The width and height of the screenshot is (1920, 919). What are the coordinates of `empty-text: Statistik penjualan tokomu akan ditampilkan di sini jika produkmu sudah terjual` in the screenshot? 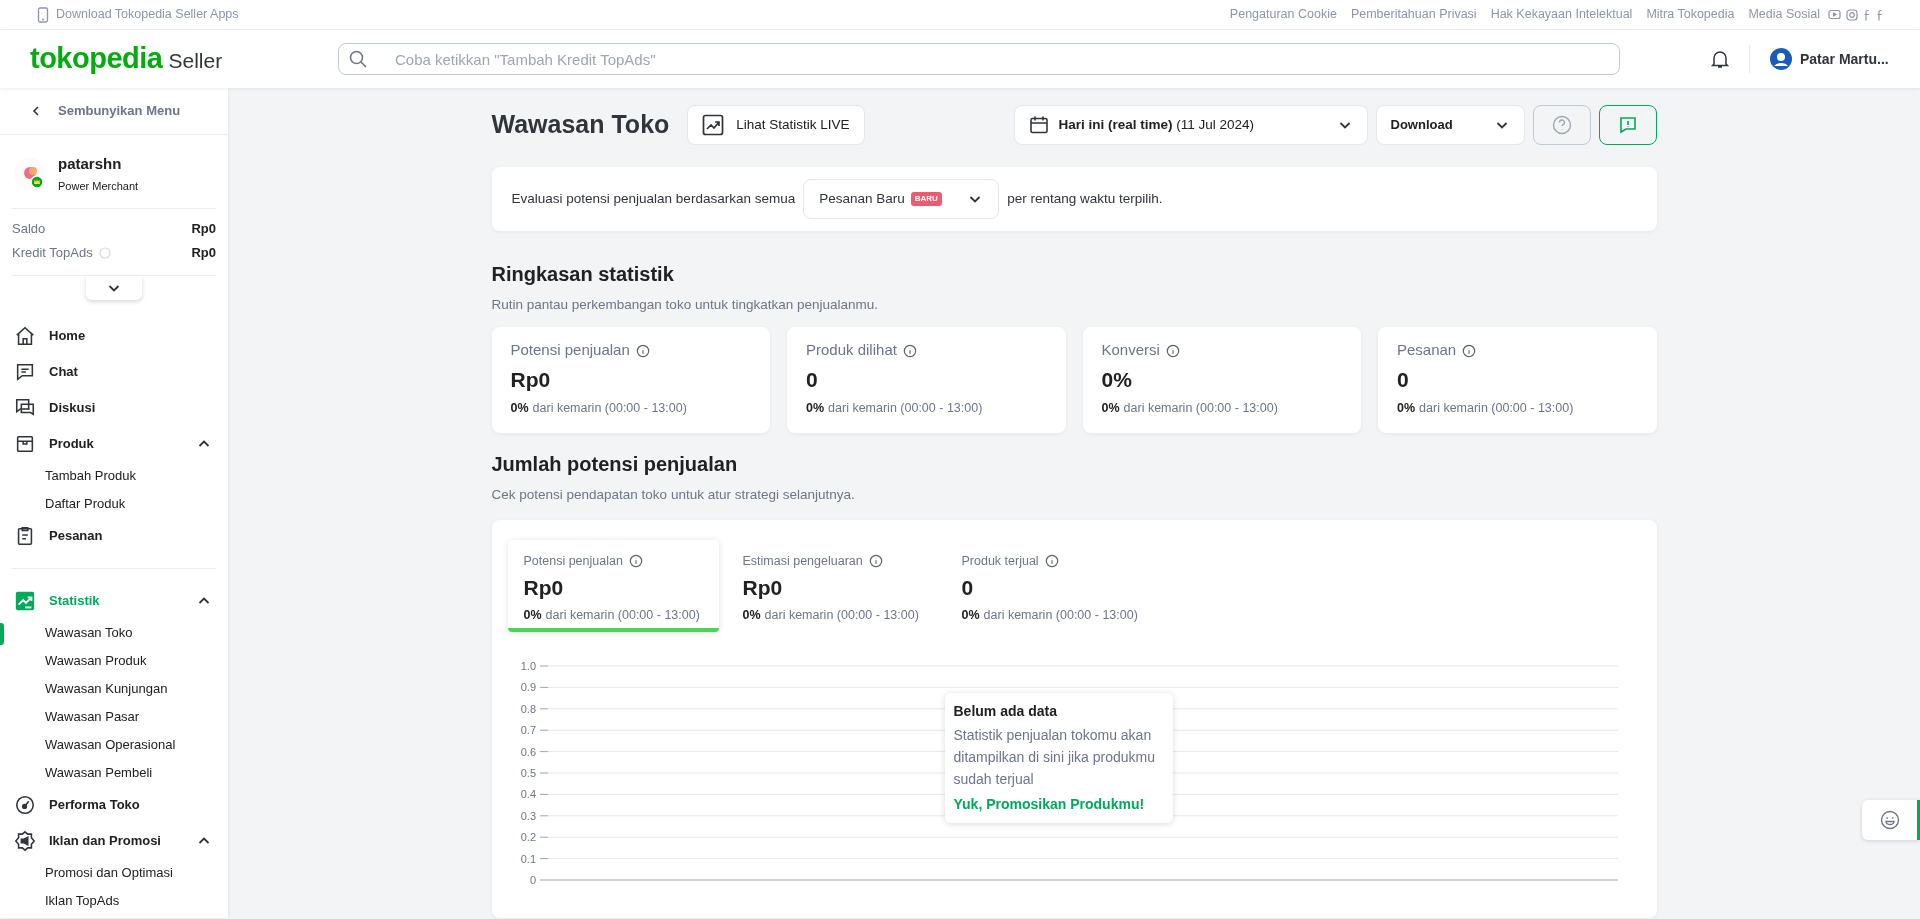 It's located at (1055, 757).